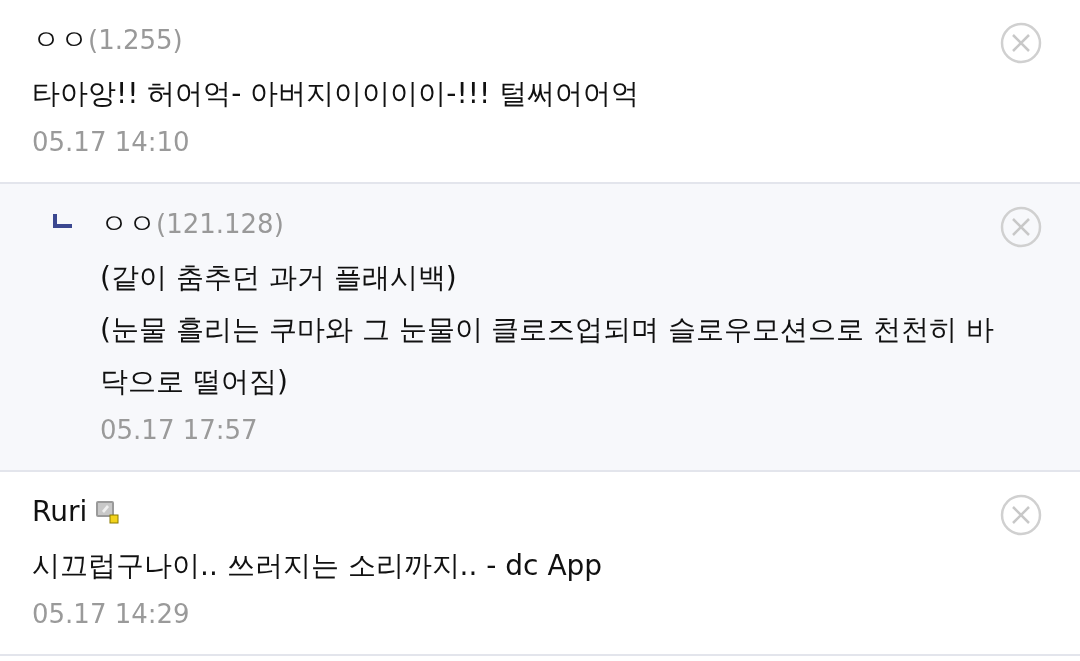 The image size is (1080, 661). What do you see at coordinates (135, 40) in the screenshot?
I see `ip-address: (1.255)` at bounding box center [135, 40].